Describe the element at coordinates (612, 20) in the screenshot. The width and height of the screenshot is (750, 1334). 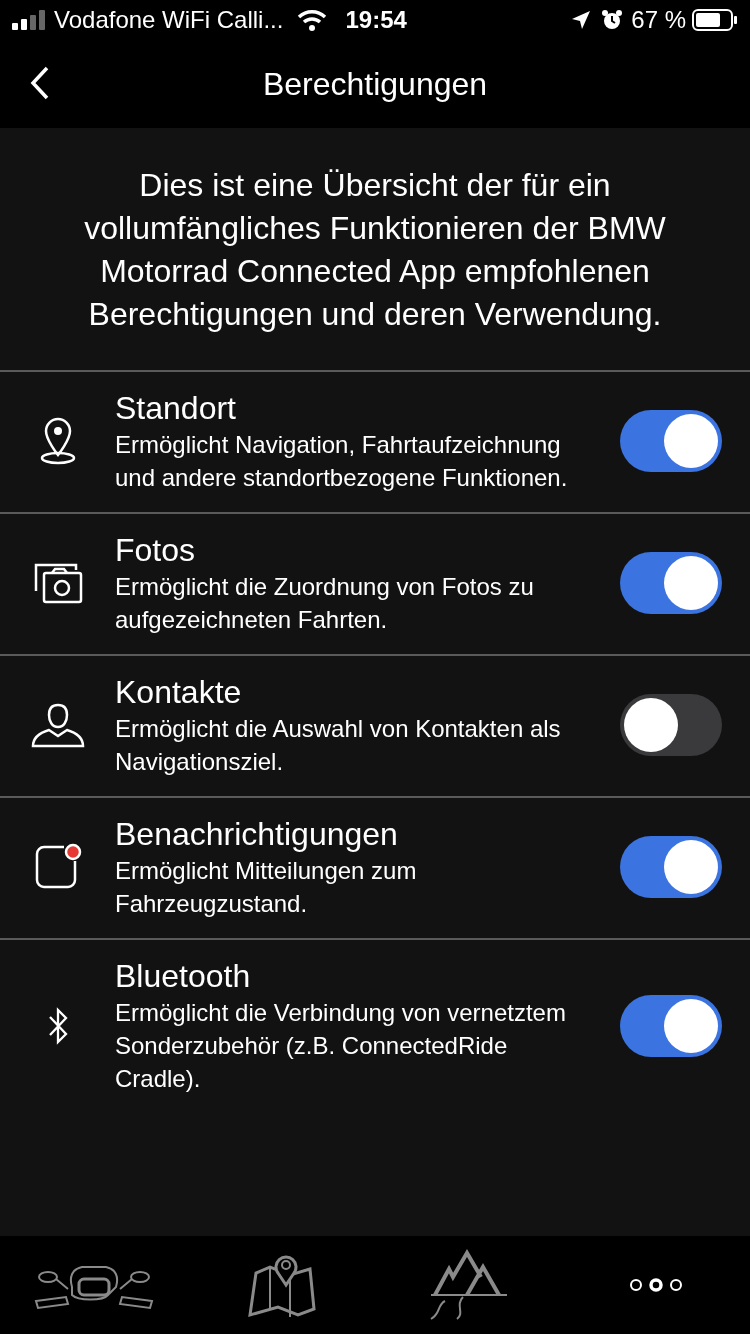
I see `alarm-clock-icon` at that location.